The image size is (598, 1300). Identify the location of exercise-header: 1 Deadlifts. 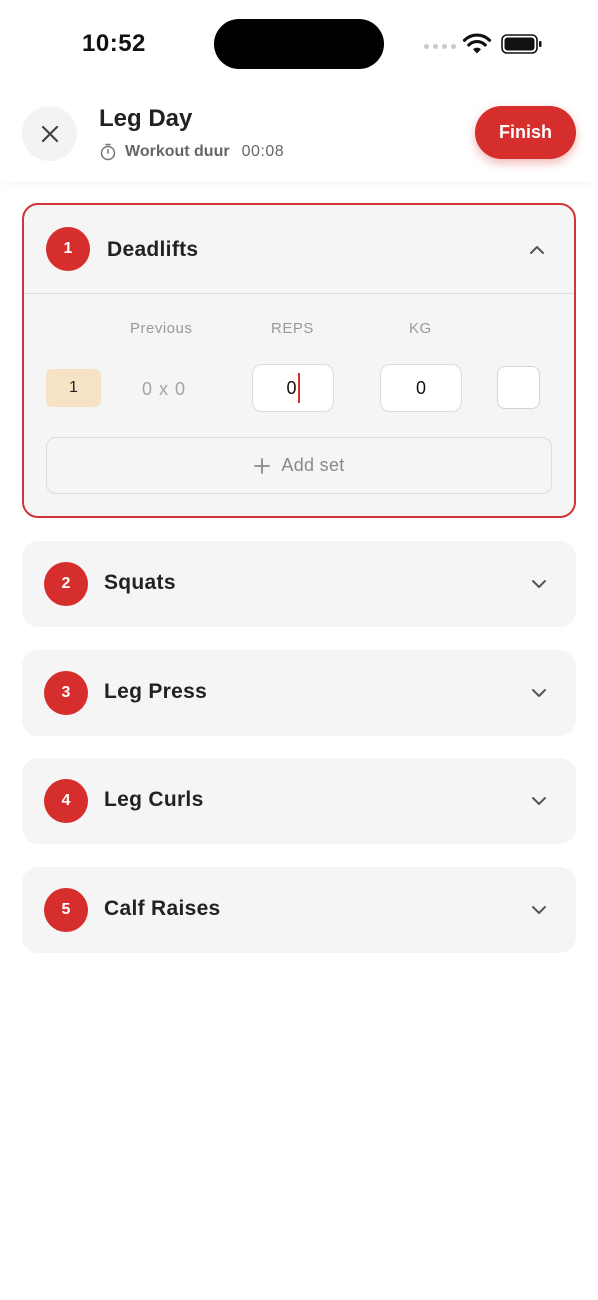
(299, 249).